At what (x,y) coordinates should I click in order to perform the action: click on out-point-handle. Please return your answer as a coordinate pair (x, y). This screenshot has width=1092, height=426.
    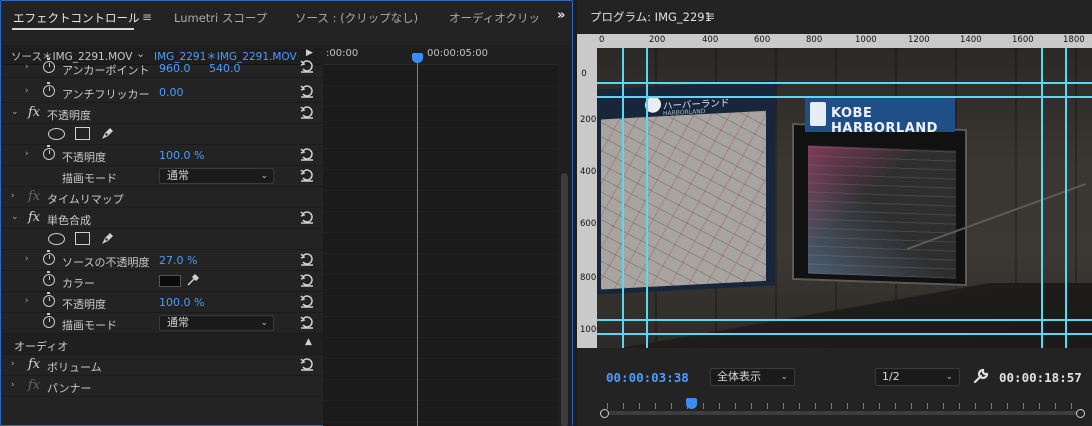
    Looking at the image, I should click on (1080, 413).